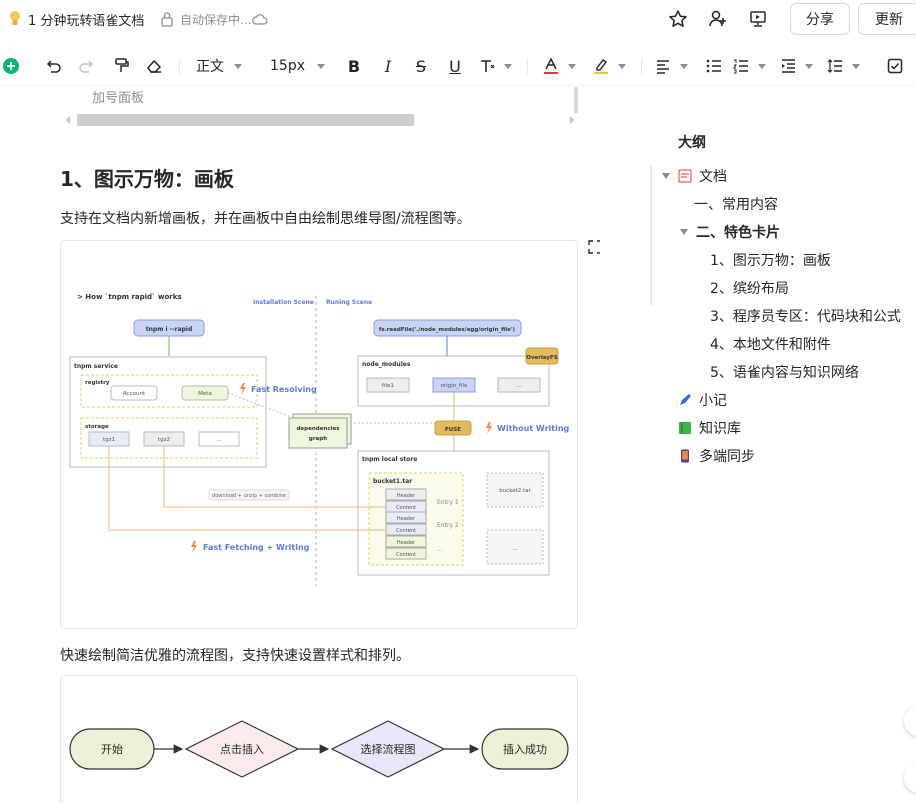  I want to click on format-painter-icon, so click(121, 66).